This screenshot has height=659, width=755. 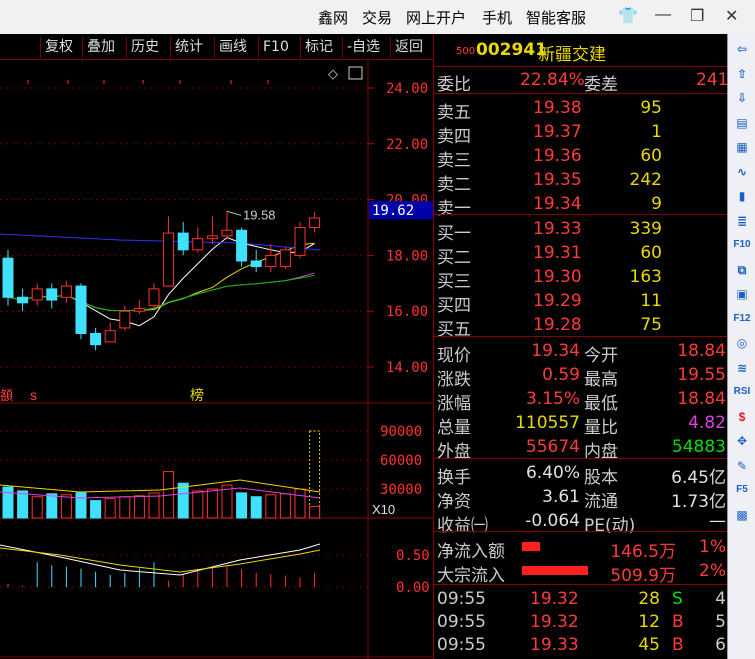 I want to click on move-icon: ✥, so click(x=742, y=441).